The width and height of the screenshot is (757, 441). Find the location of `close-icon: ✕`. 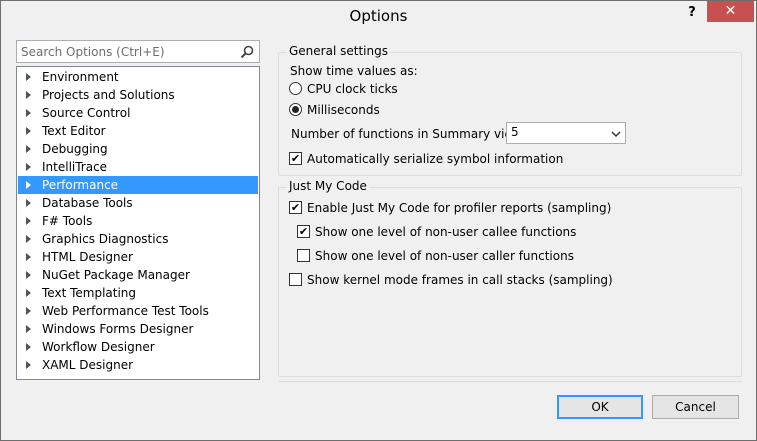

close-icon: ✕ is located at coordinates (730, 11).